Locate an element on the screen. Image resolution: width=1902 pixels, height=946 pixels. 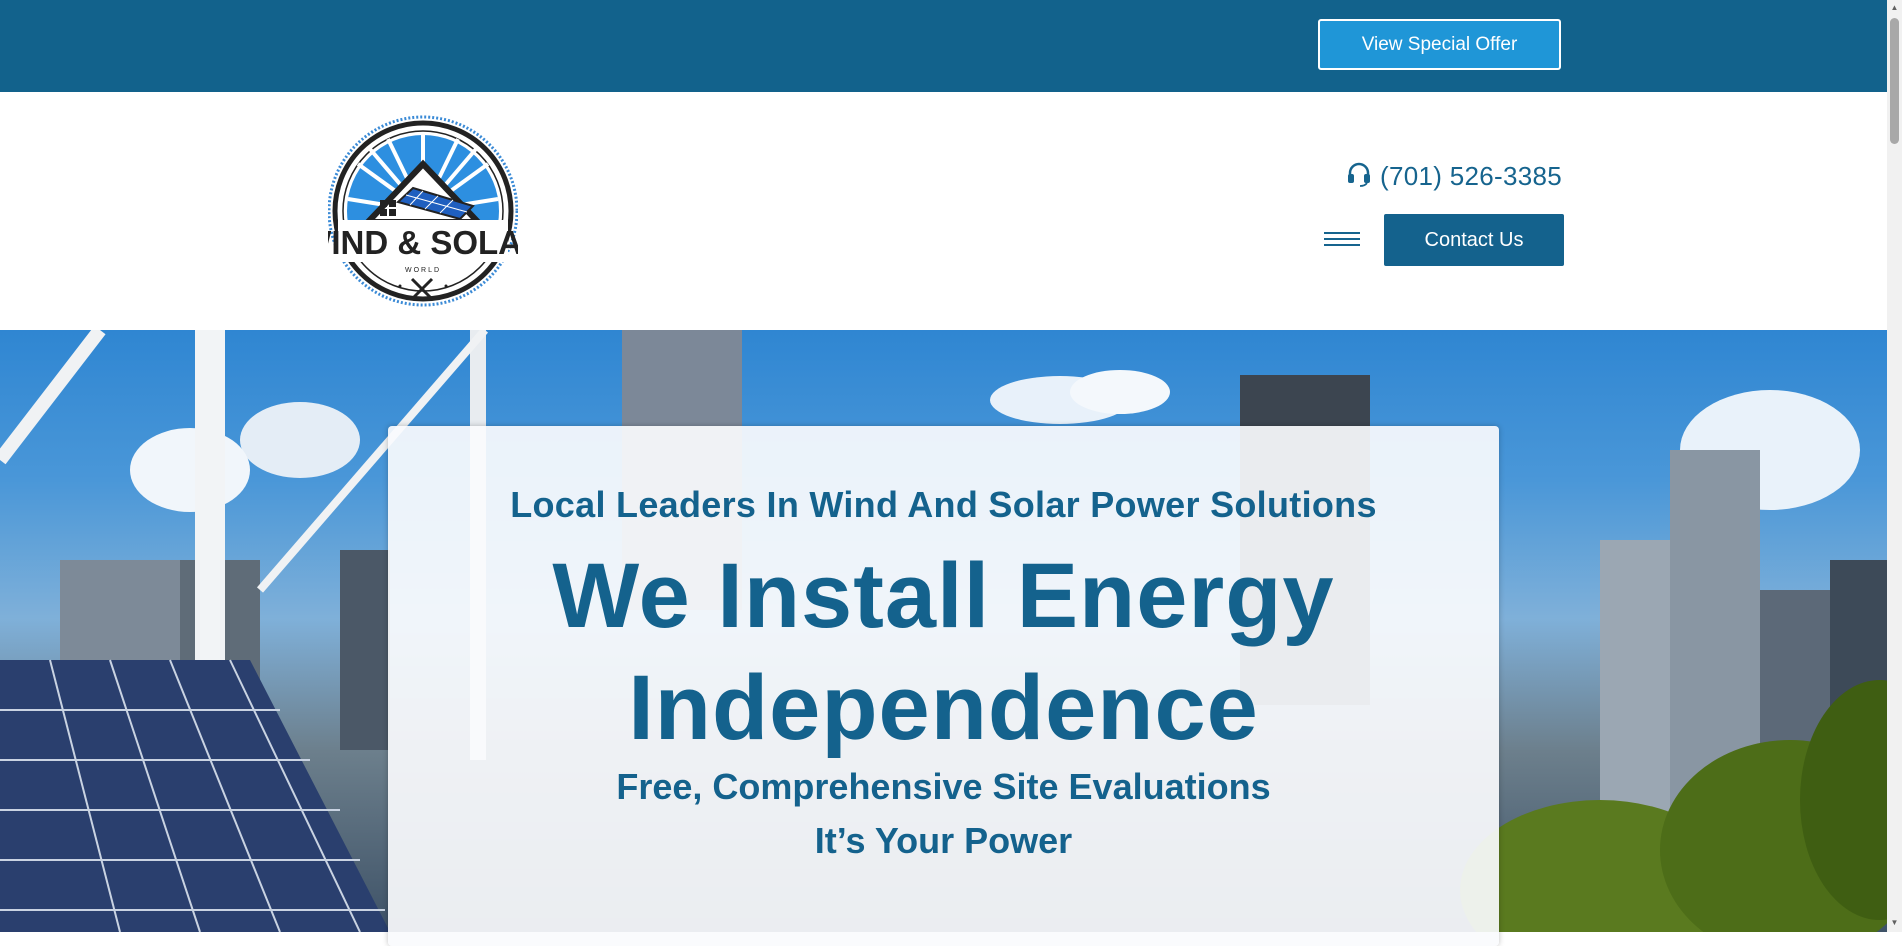
headset-icon is located at coordinates (1359, 176).